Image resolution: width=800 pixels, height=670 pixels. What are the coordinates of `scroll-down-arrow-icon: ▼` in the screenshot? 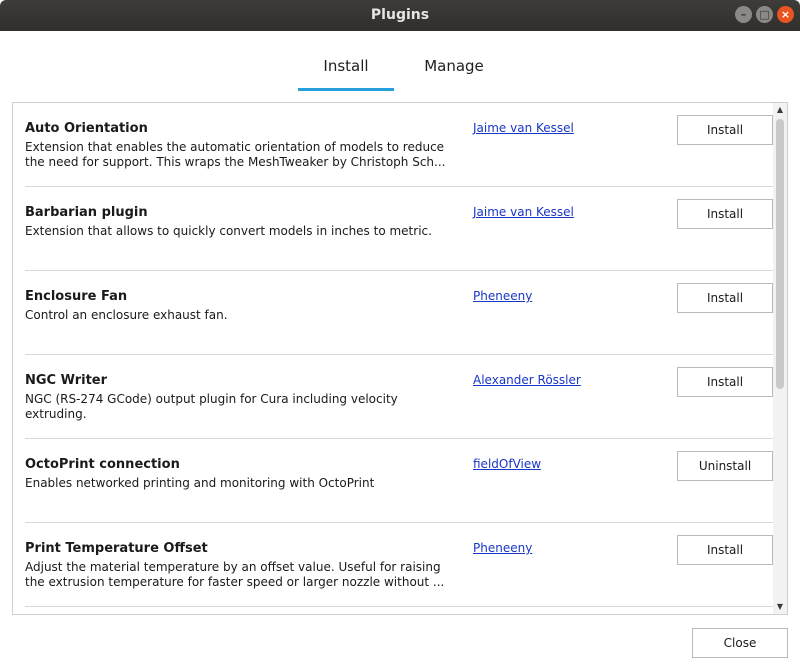 It's located at (780, 607).